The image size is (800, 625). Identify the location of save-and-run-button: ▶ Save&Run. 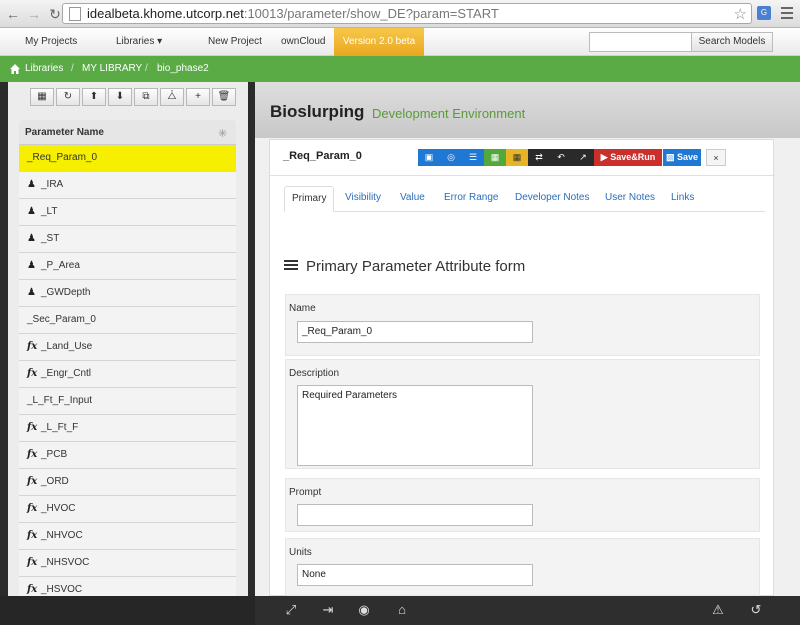
(628, 157).